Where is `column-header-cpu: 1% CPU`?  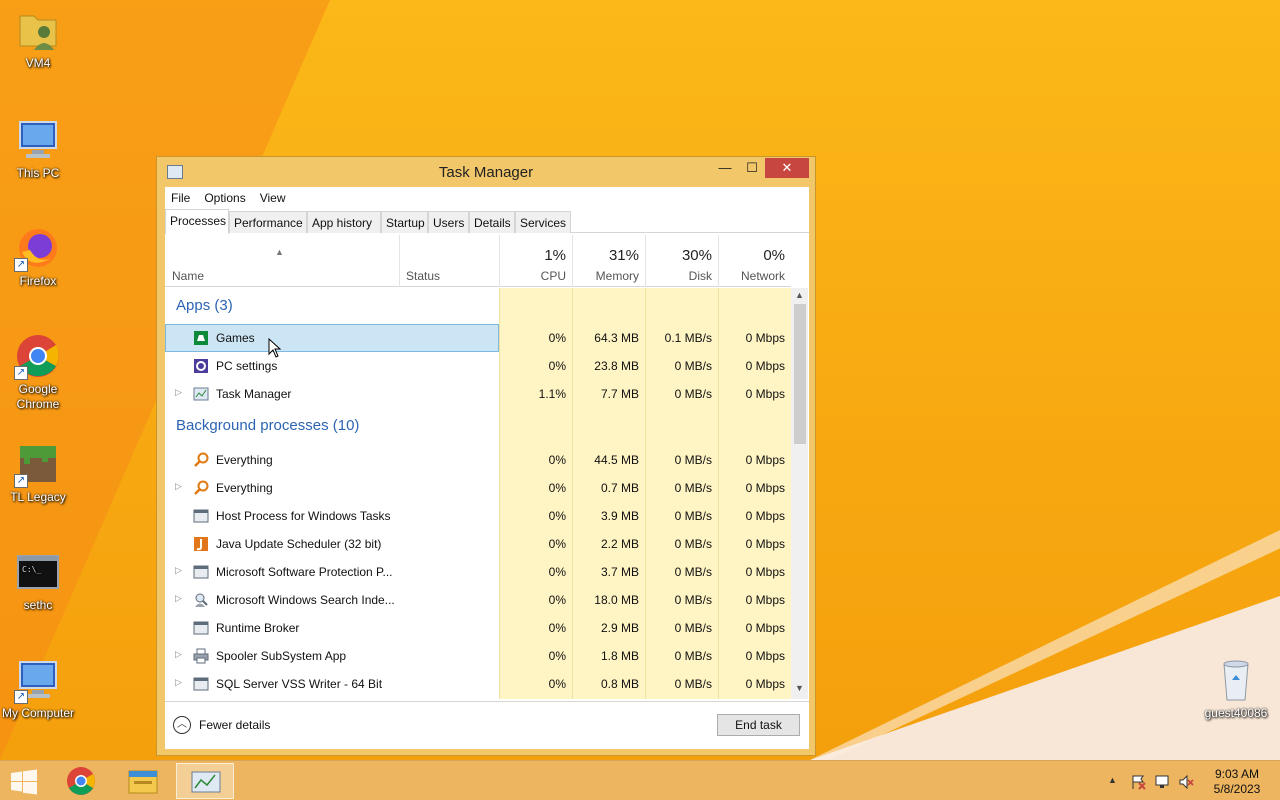
column-header-cpu: 1% CPU is located at coordinates (535, 261).